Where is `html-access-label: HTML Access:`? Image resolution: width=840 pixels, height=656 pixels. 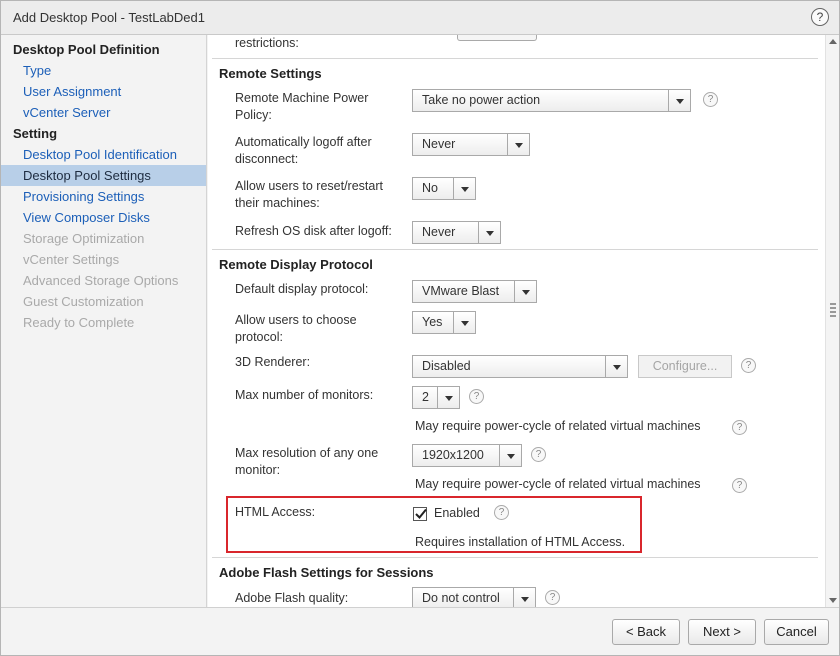 html-access-label: HTML Access: is located at coordinates (275, 512).